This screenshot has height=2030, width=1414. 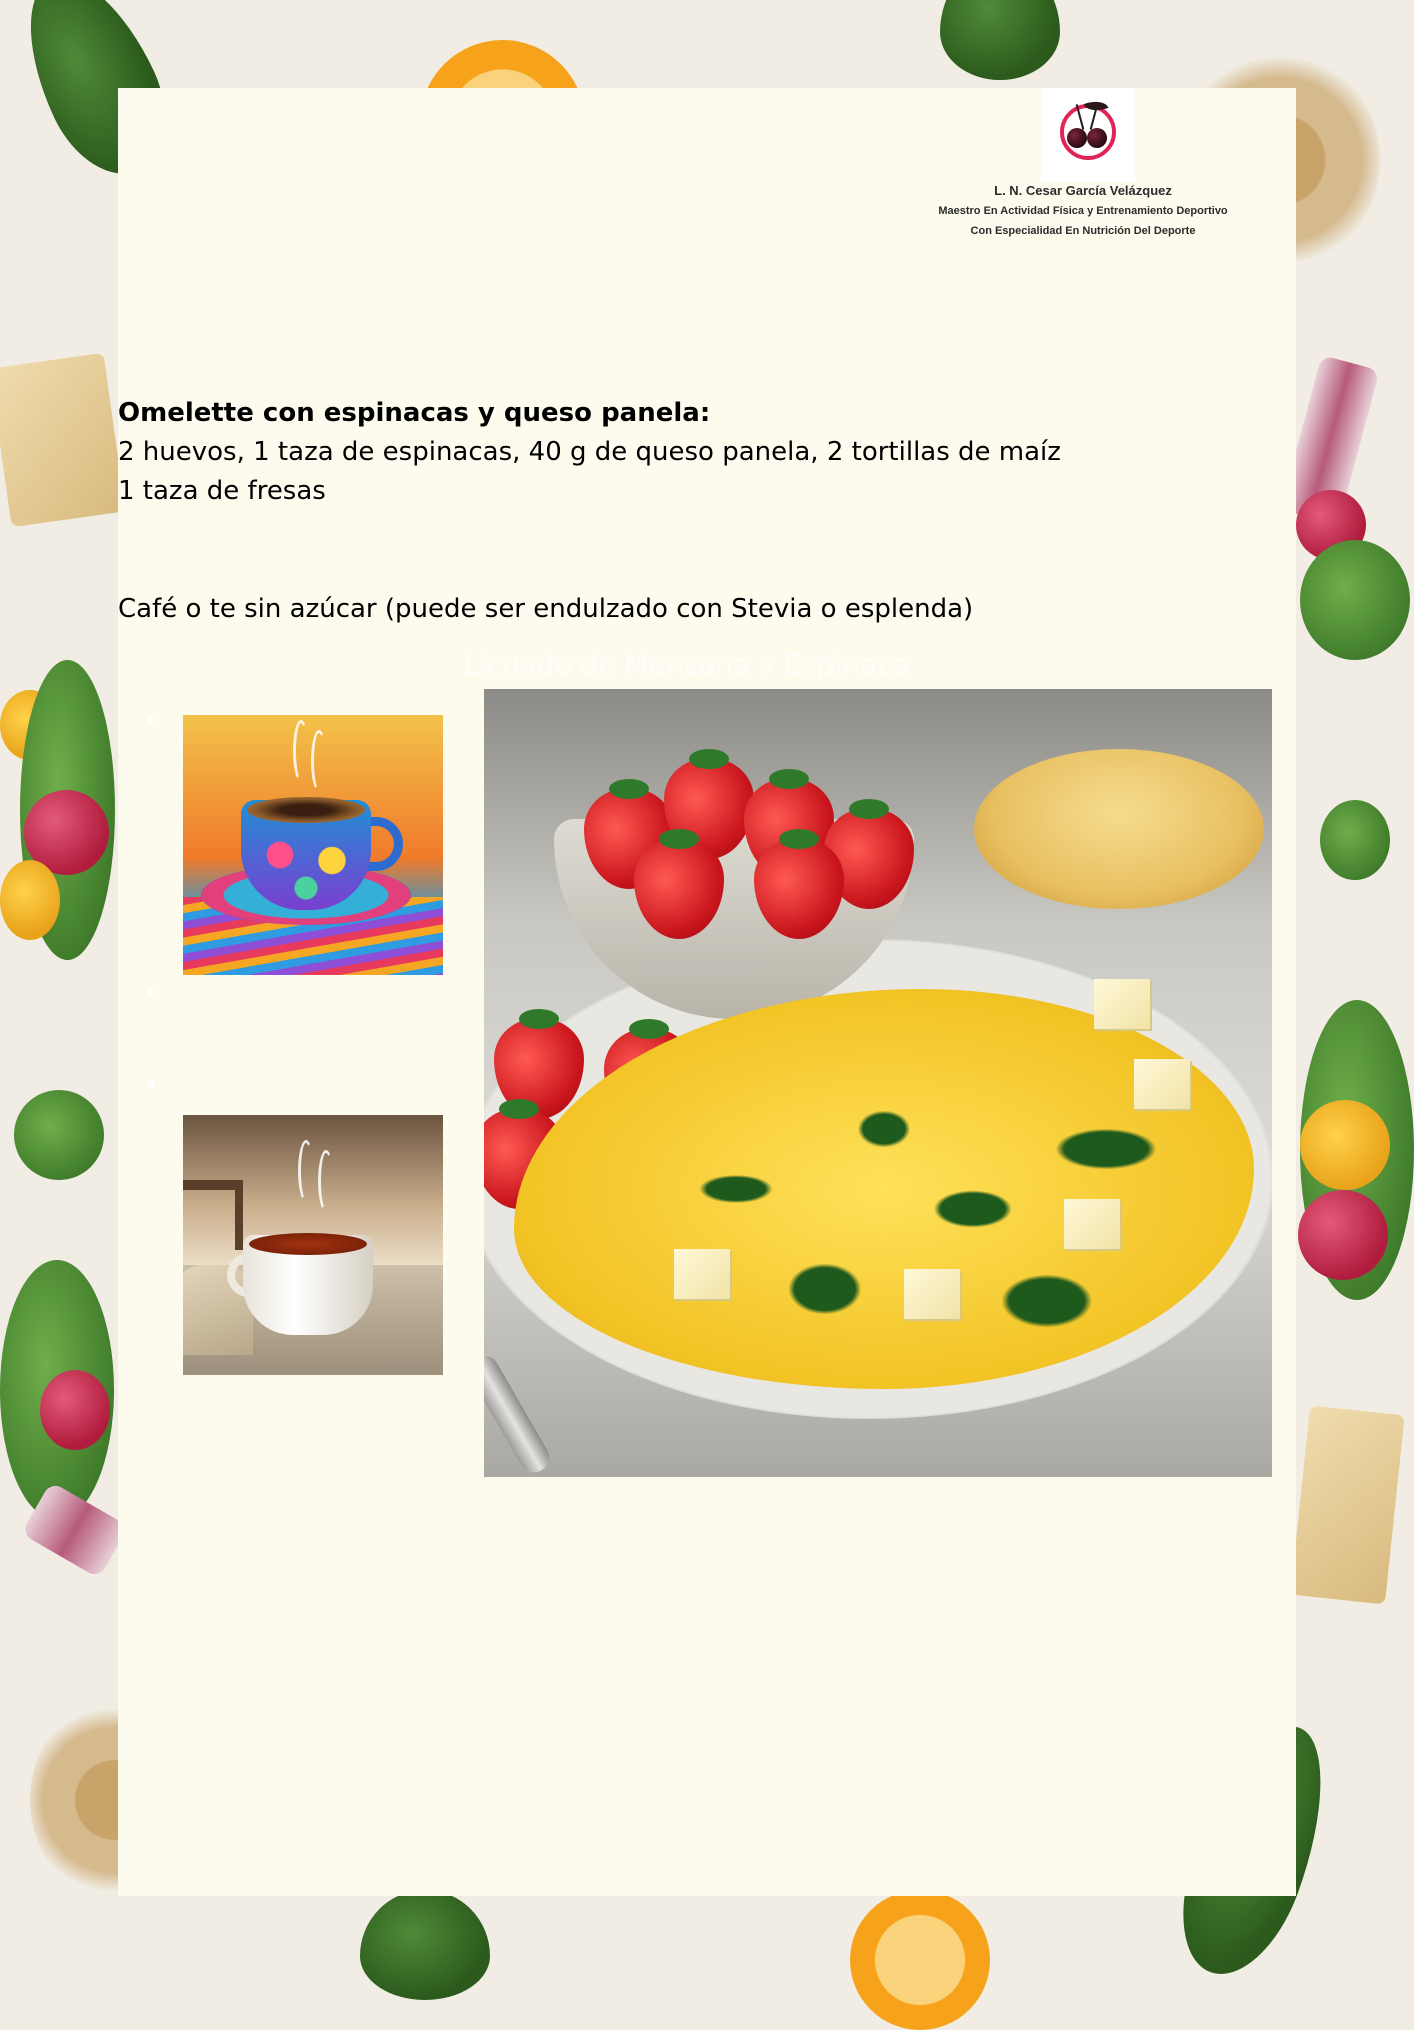 I want to click on chair, so click(x=213, y=1215).